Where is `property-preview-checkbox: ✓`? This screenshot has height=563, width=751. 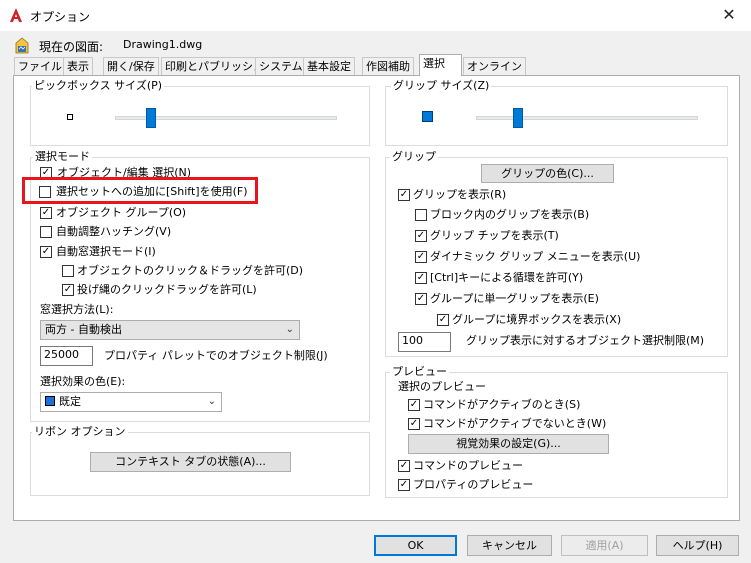 property-preview-checkbox: ✓ is located at coordinates (404, 485).